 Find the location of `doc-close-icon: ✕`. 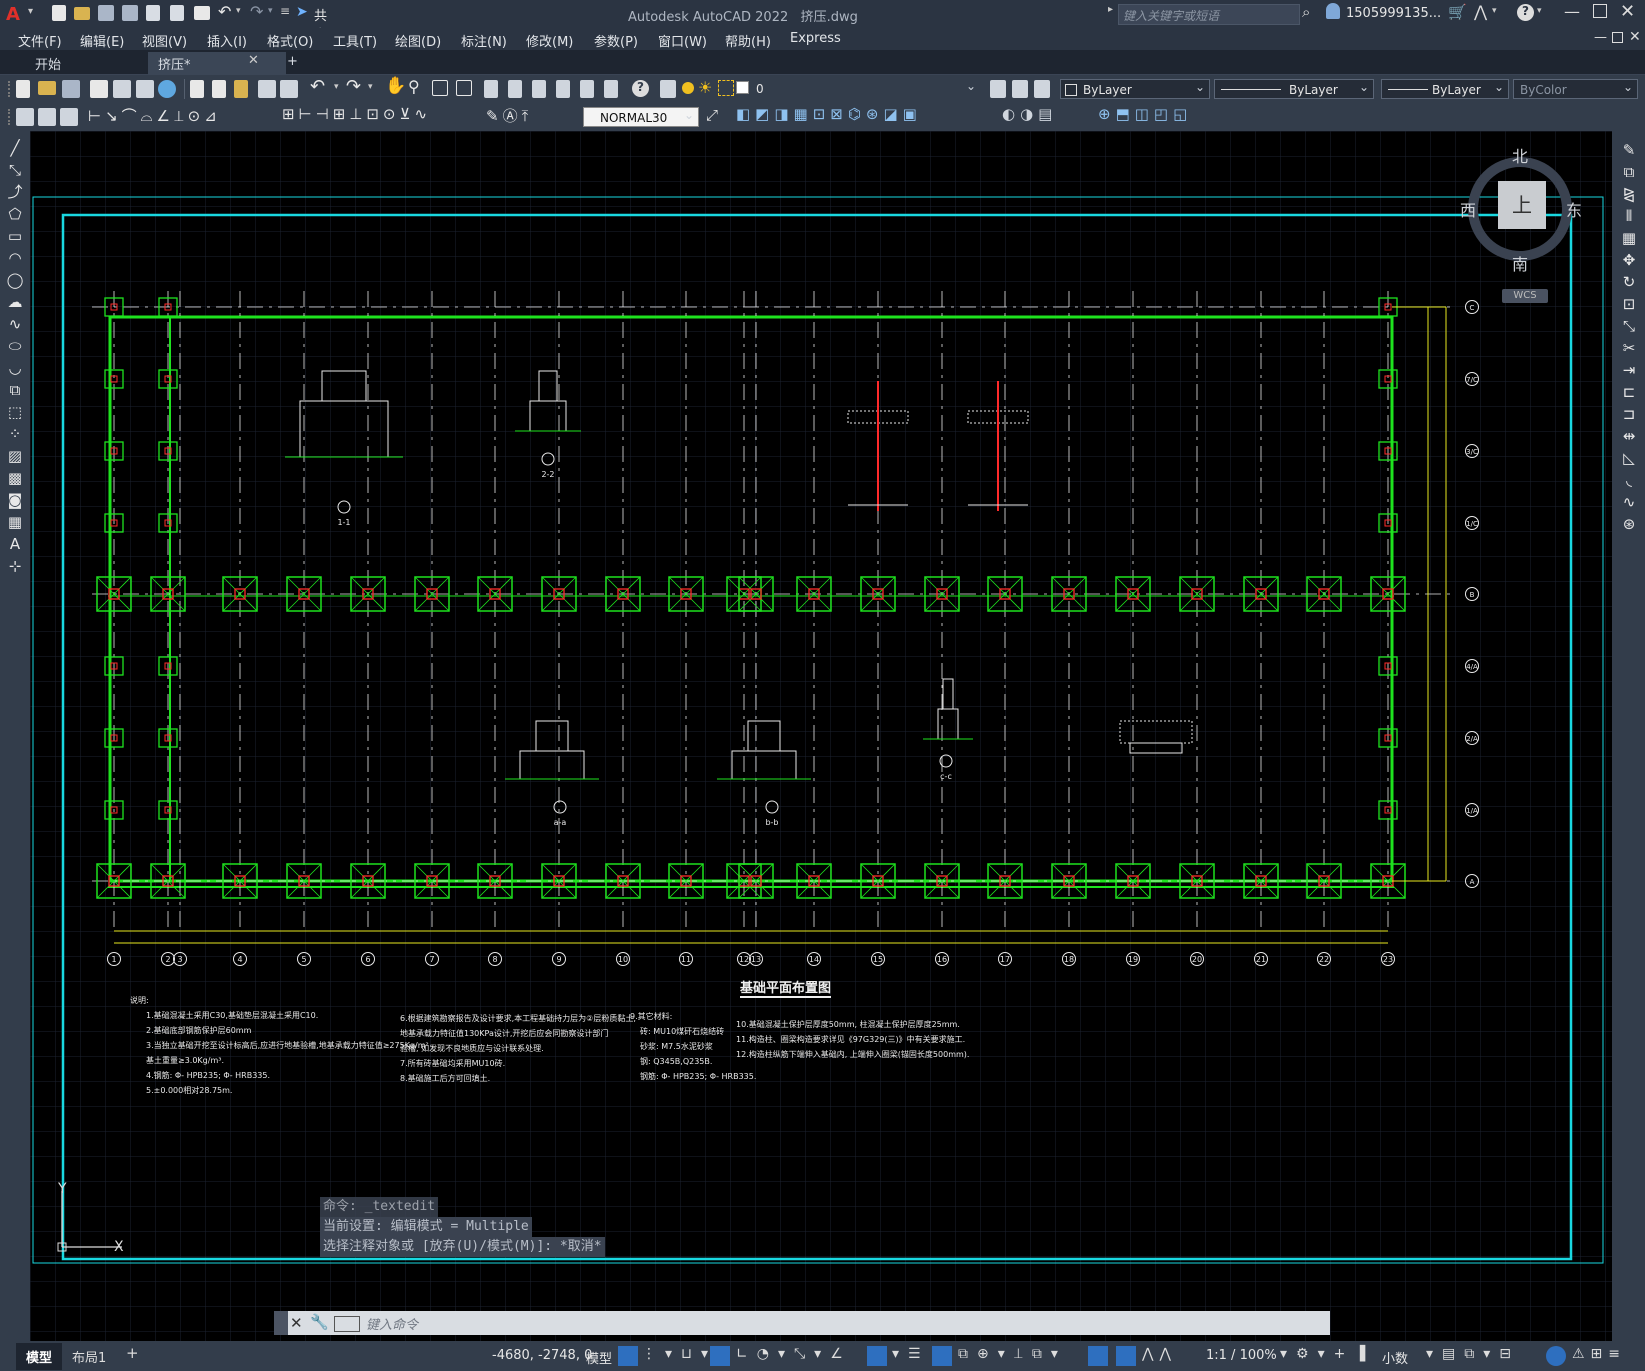

doc-close-icon: ✕ is located at coordinates (1635, 37).